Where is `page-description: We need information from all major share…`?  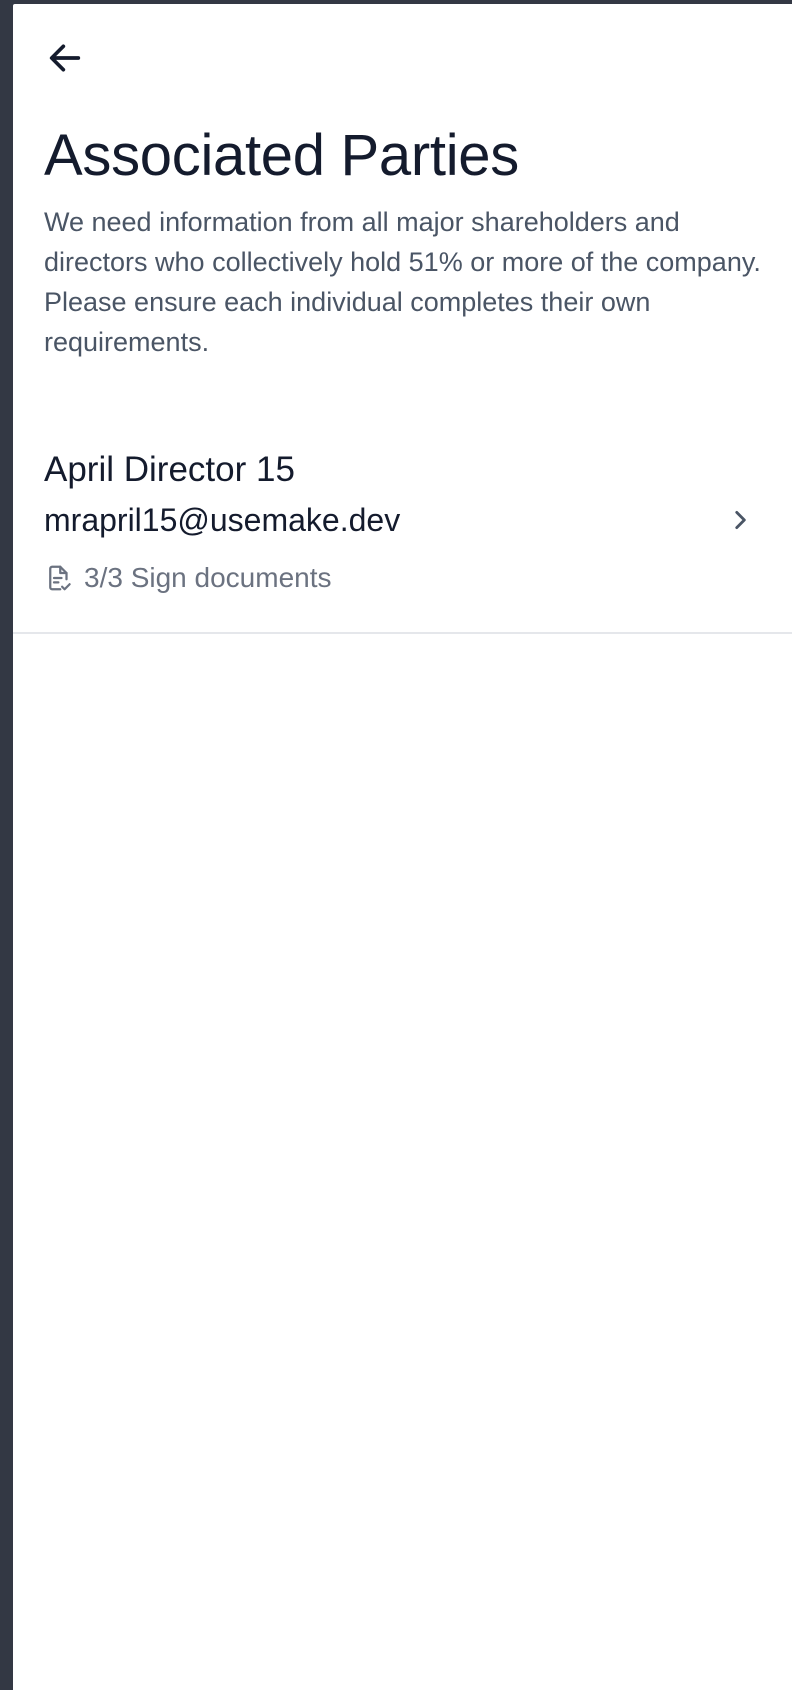
page-description: We need information from all major share… is located at coordinates (402, 282).